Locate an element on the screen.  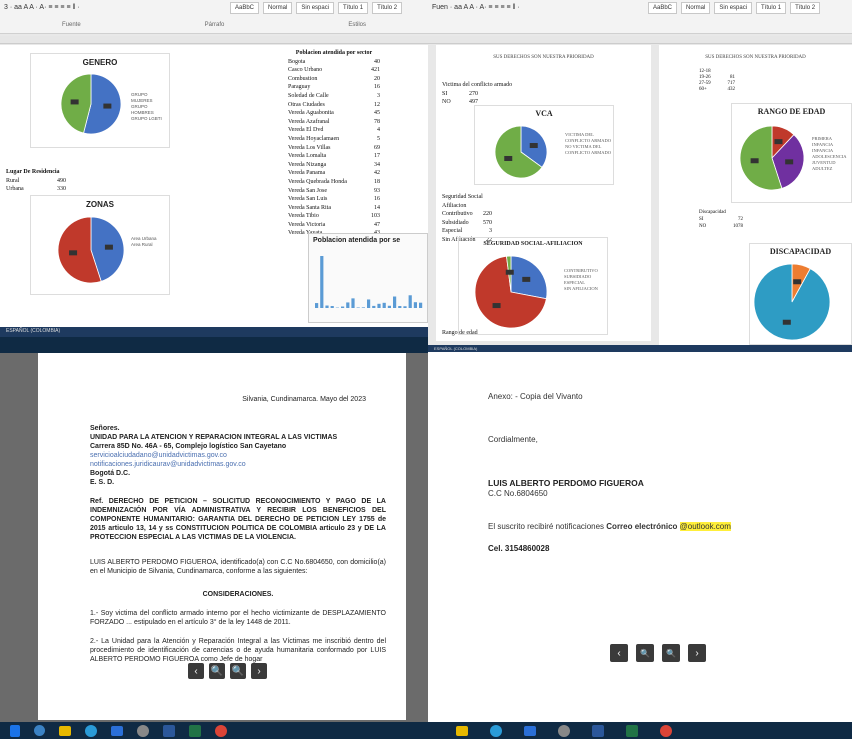
sector-row: Vereda Los Villas 69 is located at coordinates (334, 147).